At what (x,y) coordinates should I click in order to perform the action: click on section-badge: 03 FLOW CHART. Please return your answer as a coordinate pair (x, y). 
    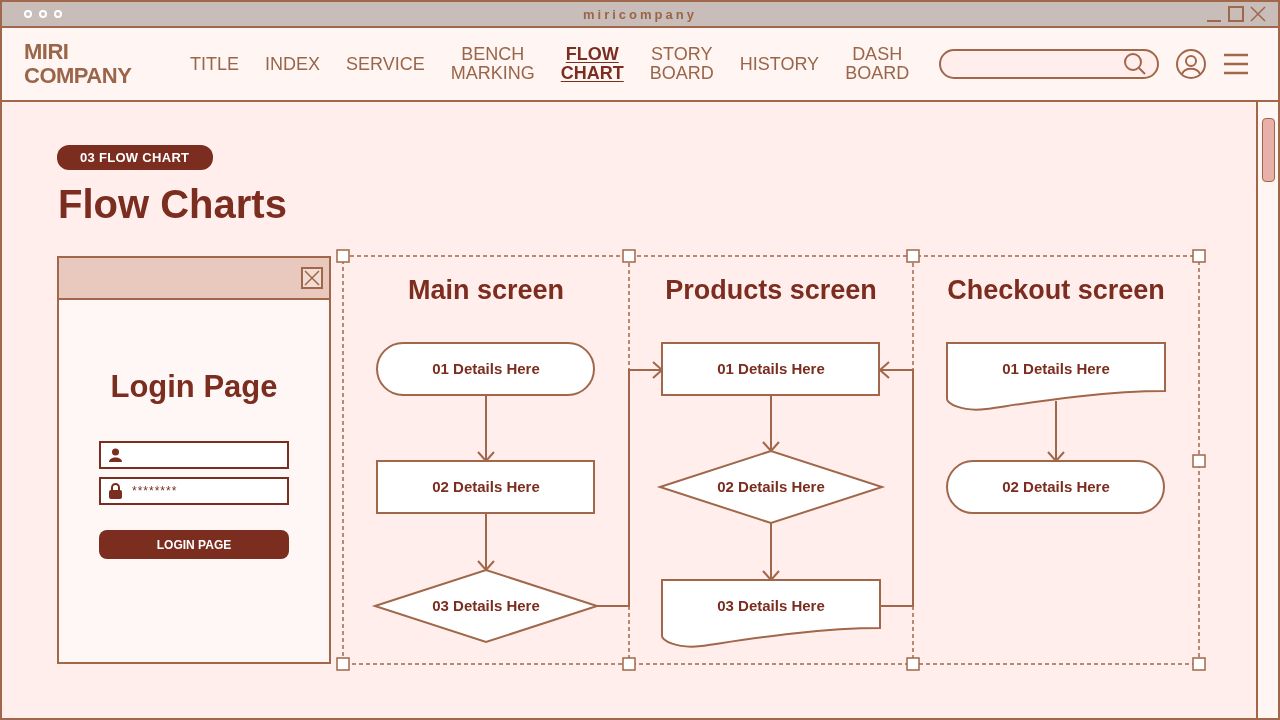
    Looking at the image, I should click on (135, 157).